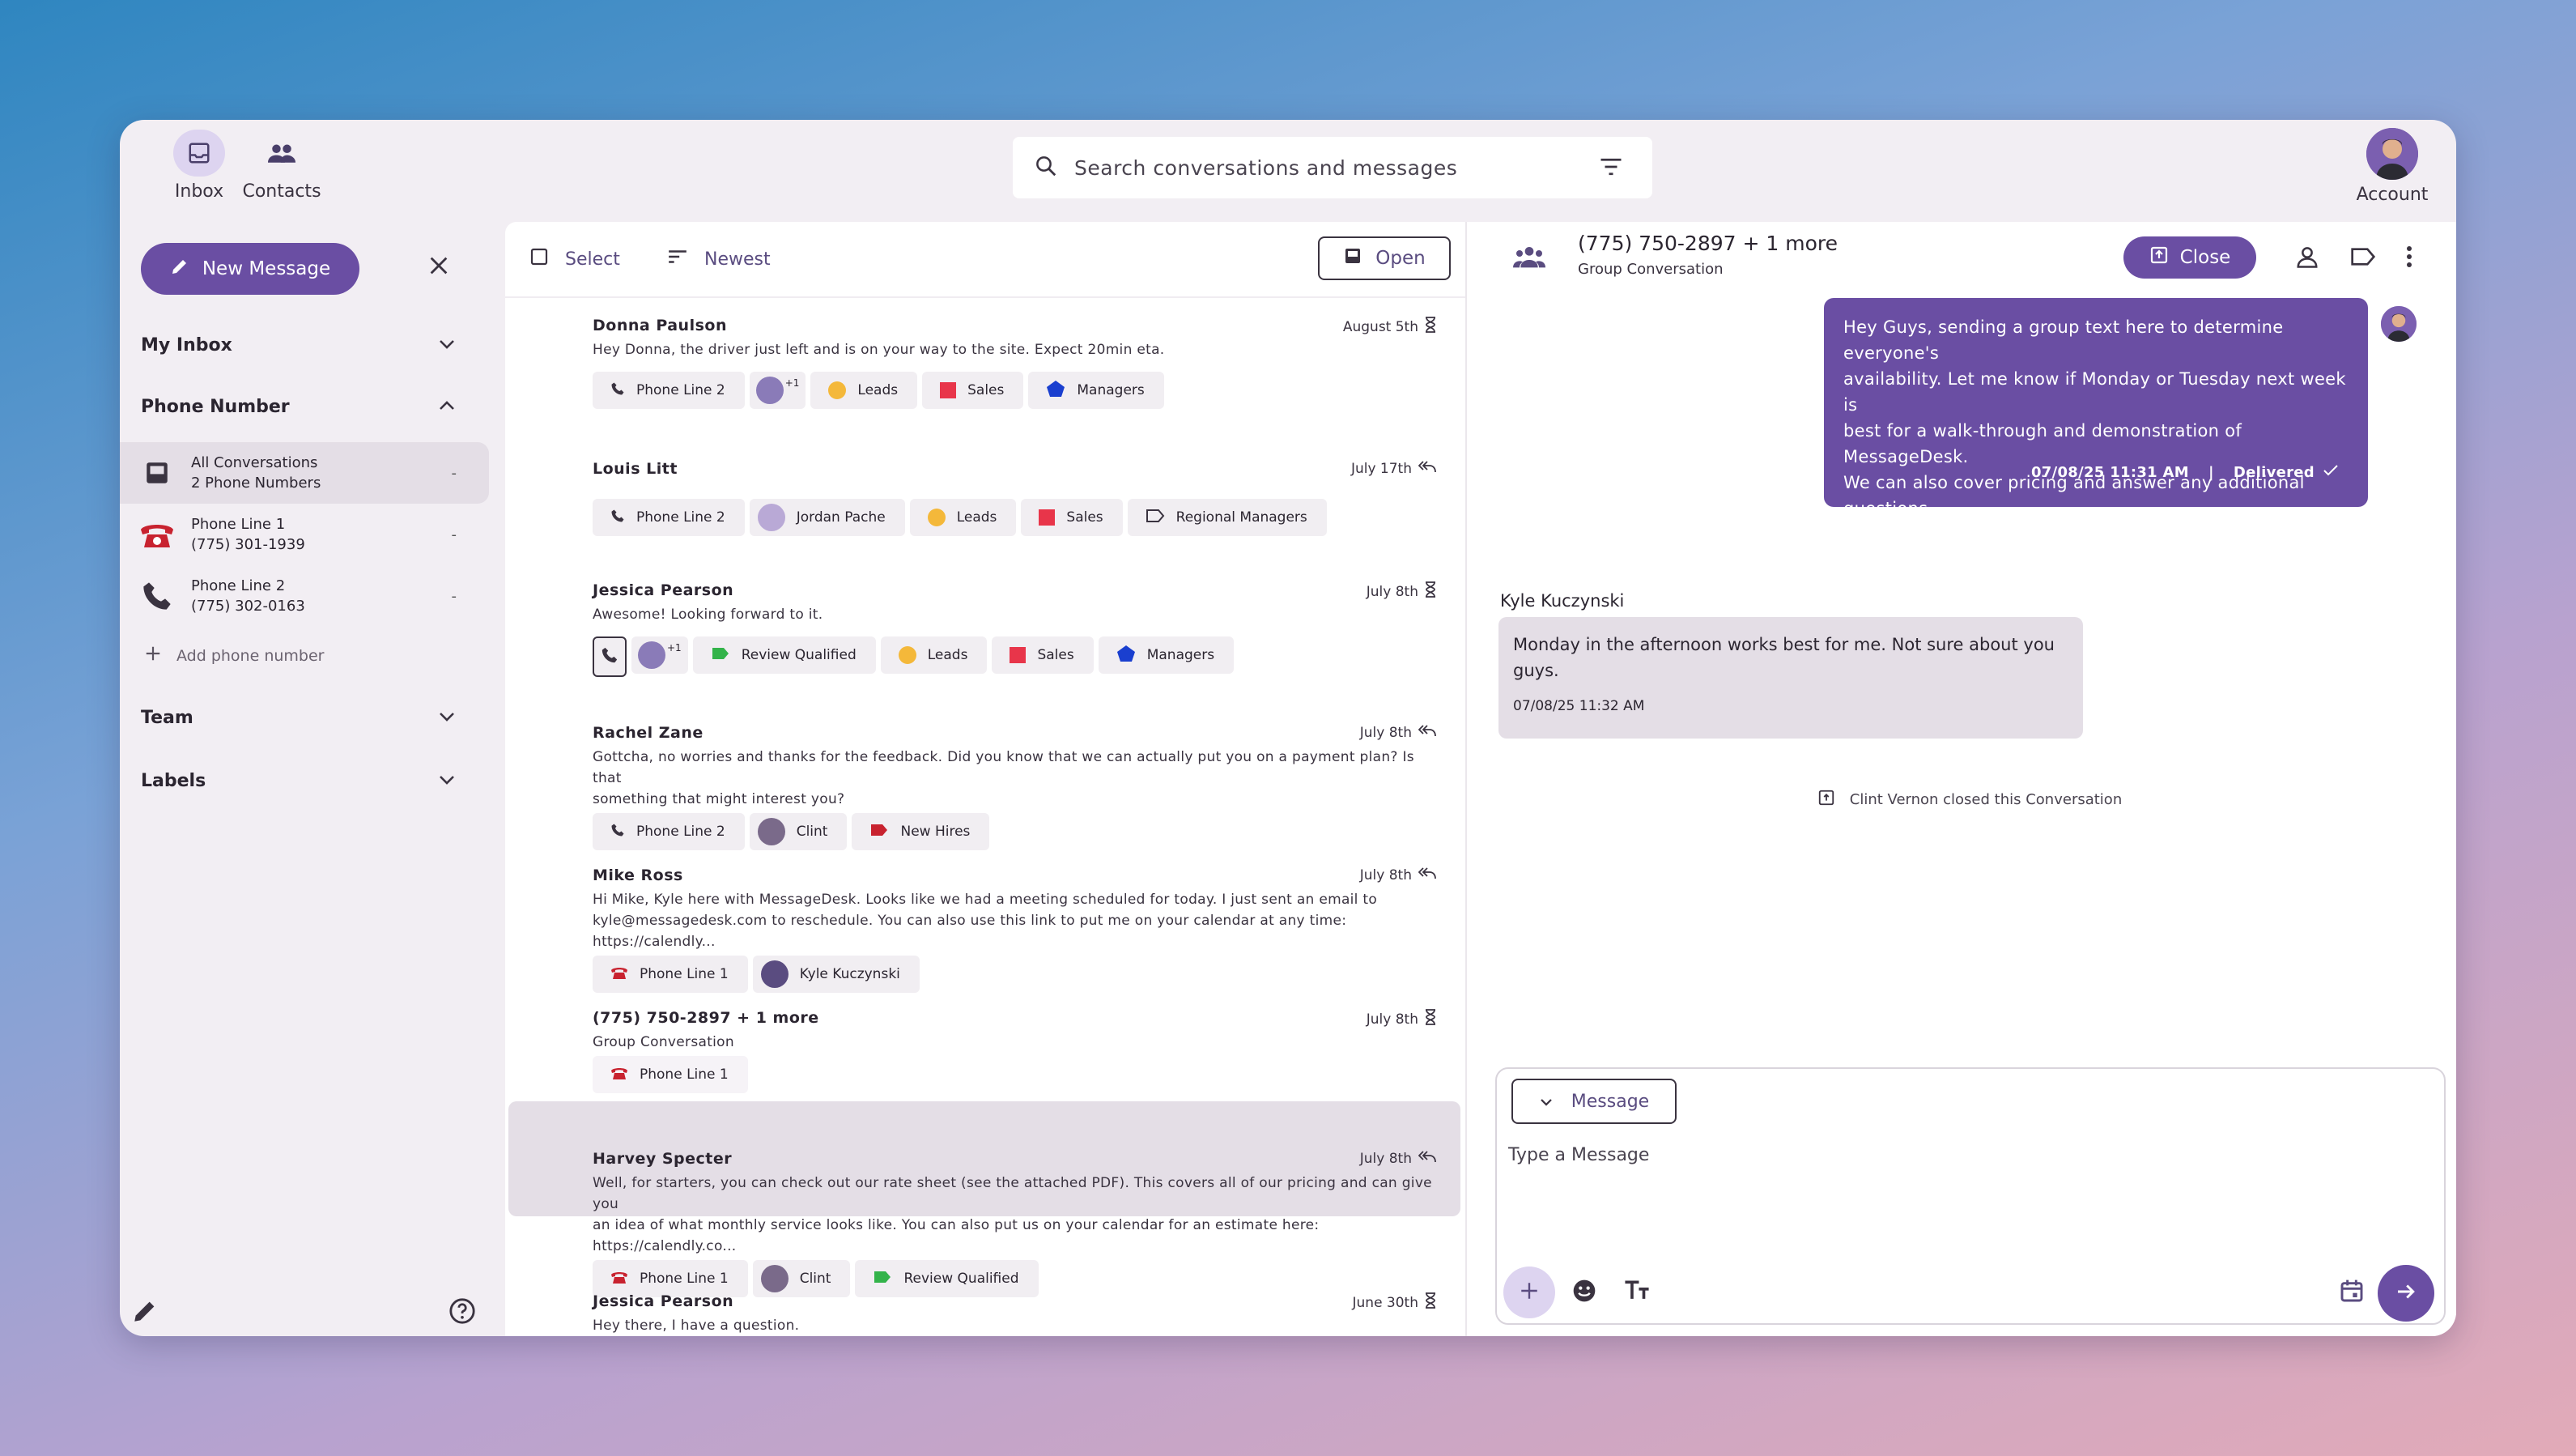  What do you see at coordinates (299, 345) in the screenshot?
I see `my-inbox-section: My Inbox` at bounding box center [299, 345].